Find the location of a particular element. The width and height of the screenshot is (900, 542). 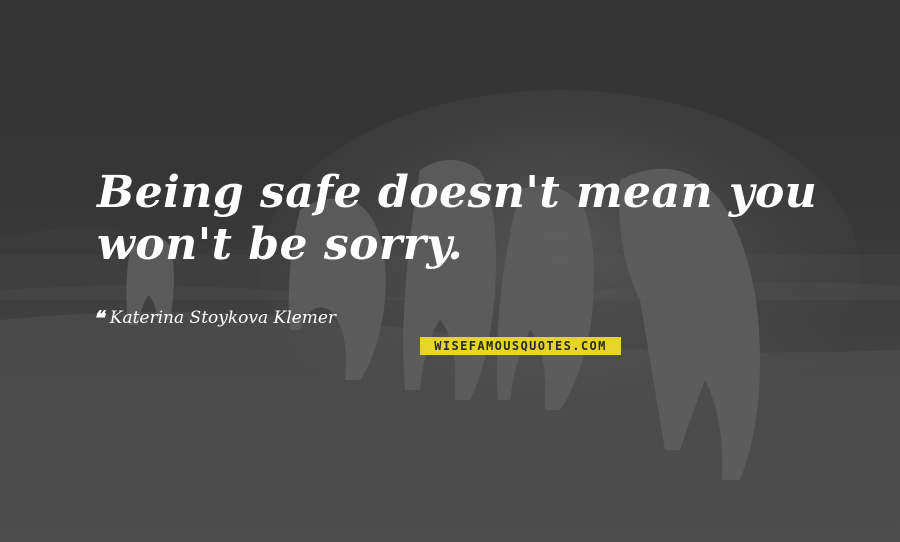

author-name: Katerina Stoykova Klemer is located at coordinates (223, 318).